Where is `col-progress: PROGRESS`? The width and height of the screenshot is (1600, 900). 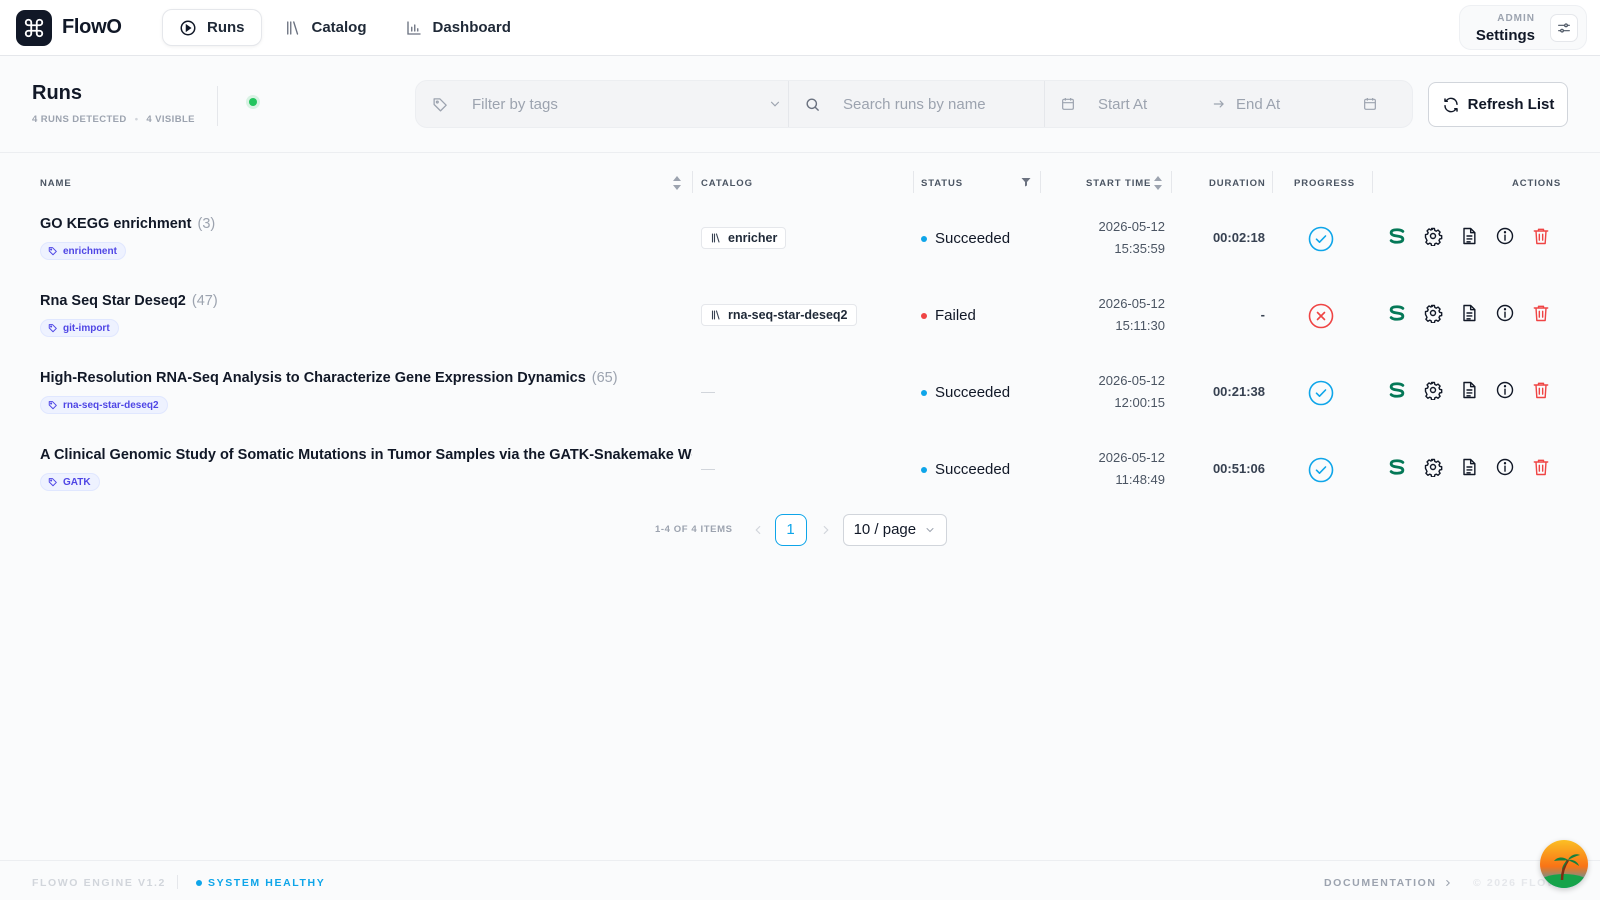 col-progress: PROGRESS is located at coordinates (1325, 183).